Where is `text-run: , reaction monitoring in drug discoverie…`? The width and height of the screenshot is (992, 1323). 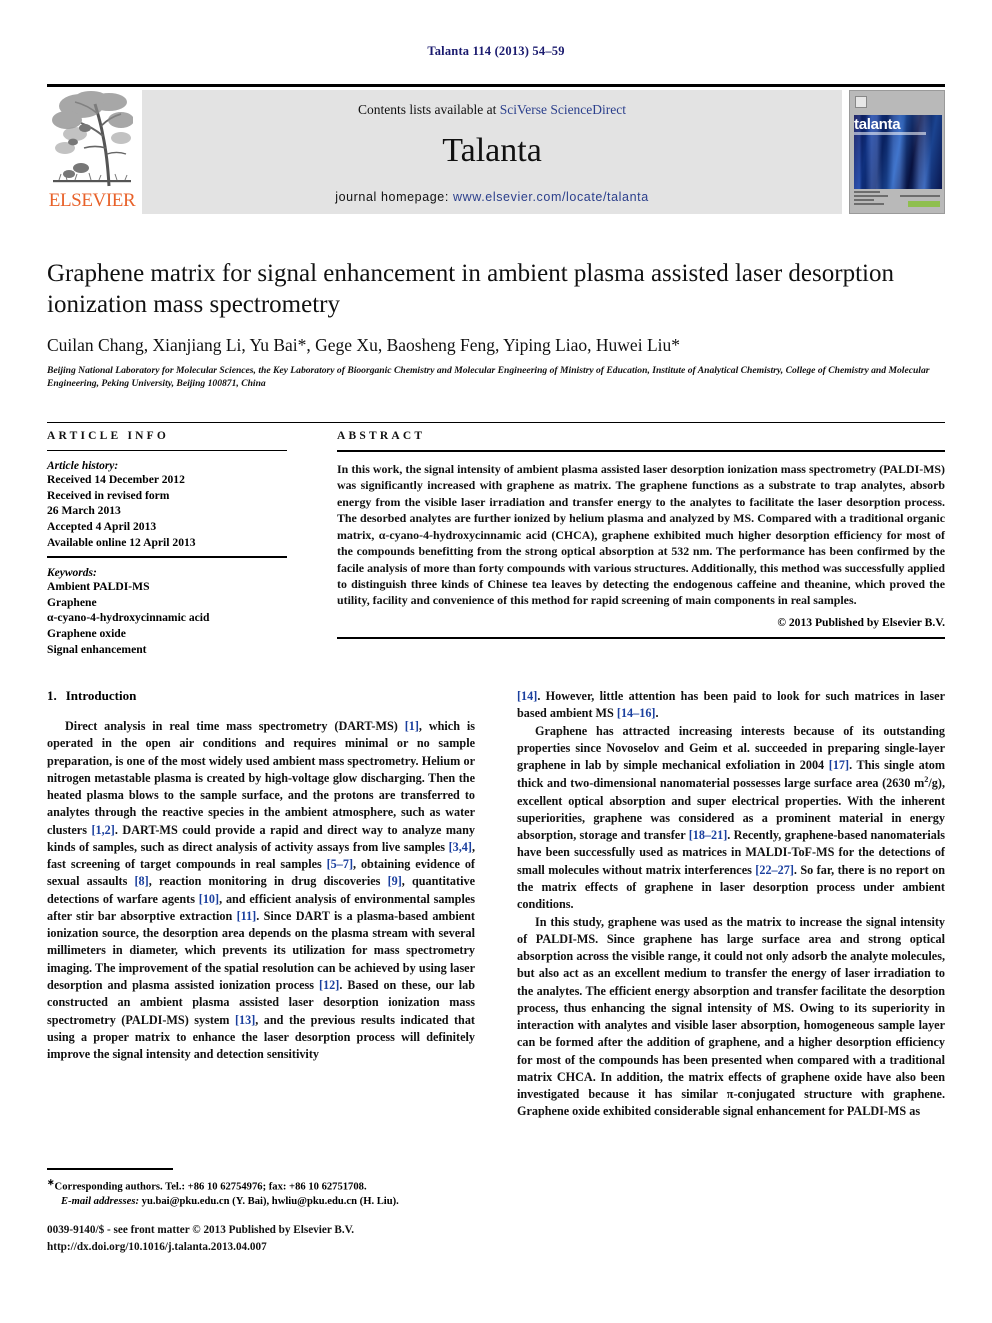 text-run: , reaction monitoring in drug discoverie… is located at coordinates (268, 881).